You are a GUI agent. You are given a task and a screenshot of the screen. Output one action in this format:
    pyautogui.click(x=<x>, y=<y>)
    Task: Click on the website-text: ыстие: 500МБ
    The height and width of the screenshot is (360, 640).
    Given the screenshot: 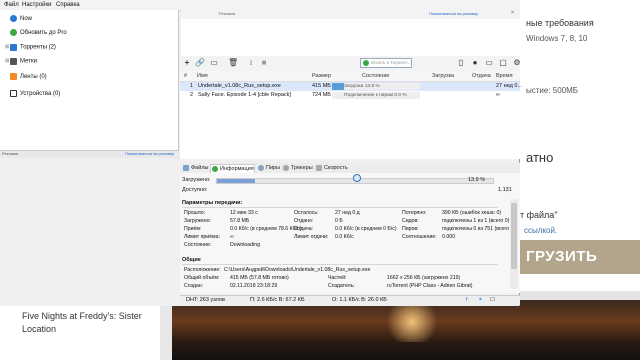 What is the action you would take?
    pyautogui.click(x=552, y=90)
    